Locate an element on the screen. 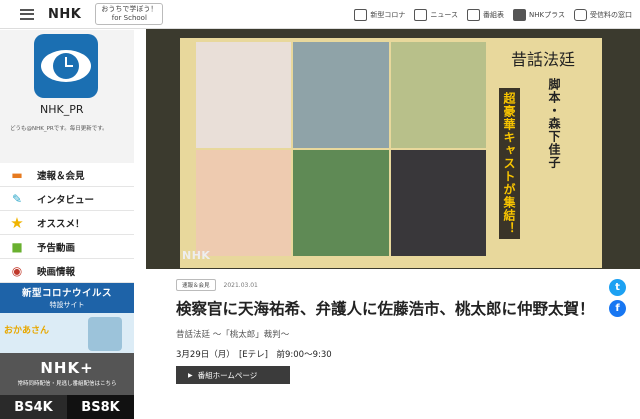 Image resolution: width=640 pixels, height=419 pixels. nhk-plus-icon is located at coordinates (520, 14).